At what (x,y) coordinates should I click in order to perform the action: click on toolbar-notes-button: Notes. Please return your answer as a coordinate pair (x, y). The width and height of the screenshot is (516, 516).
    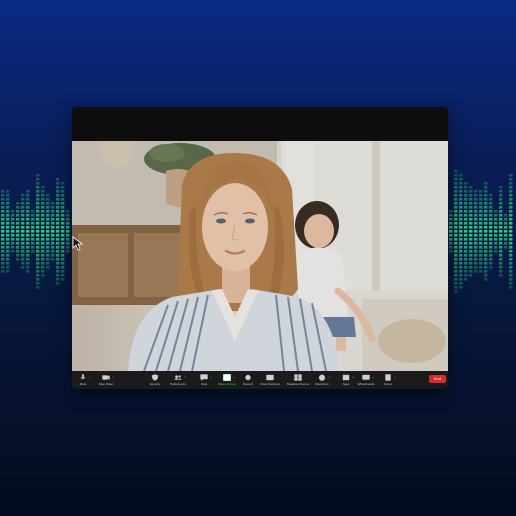
    Looking at the image, I should click on (388, 380).